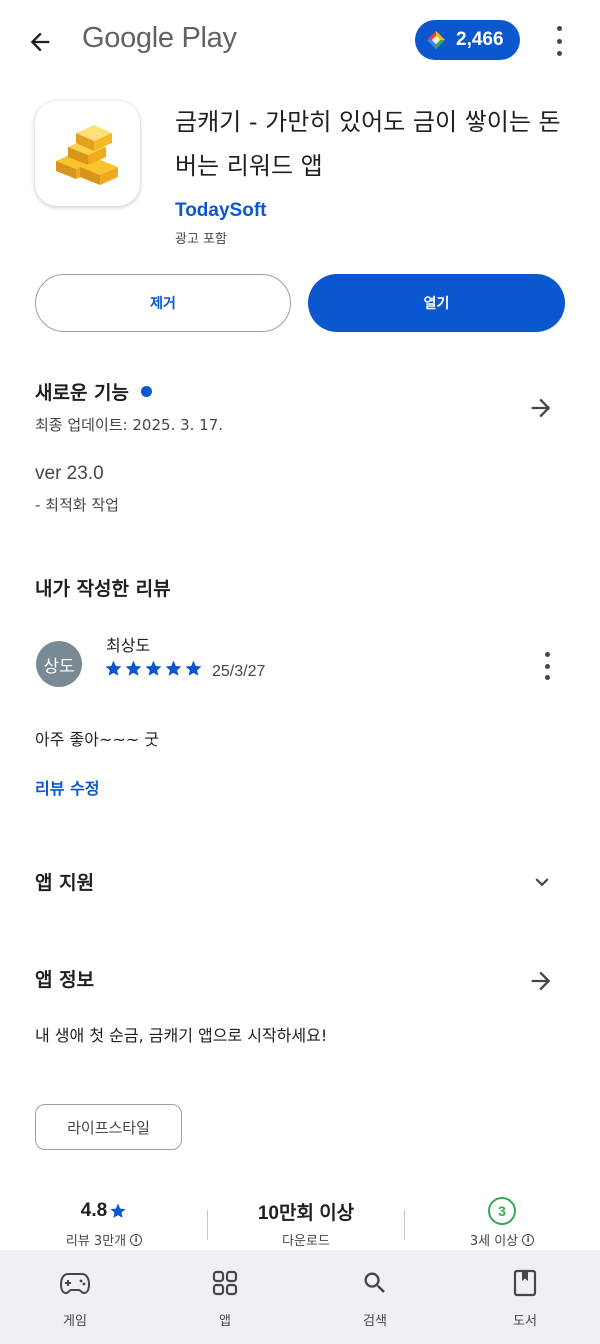 Image resolution: width=600 pixels, height=1344 pixels. Describe the element at coordinates (547, 666) in the screenshot. I see `review-more-options-icon` at that location.